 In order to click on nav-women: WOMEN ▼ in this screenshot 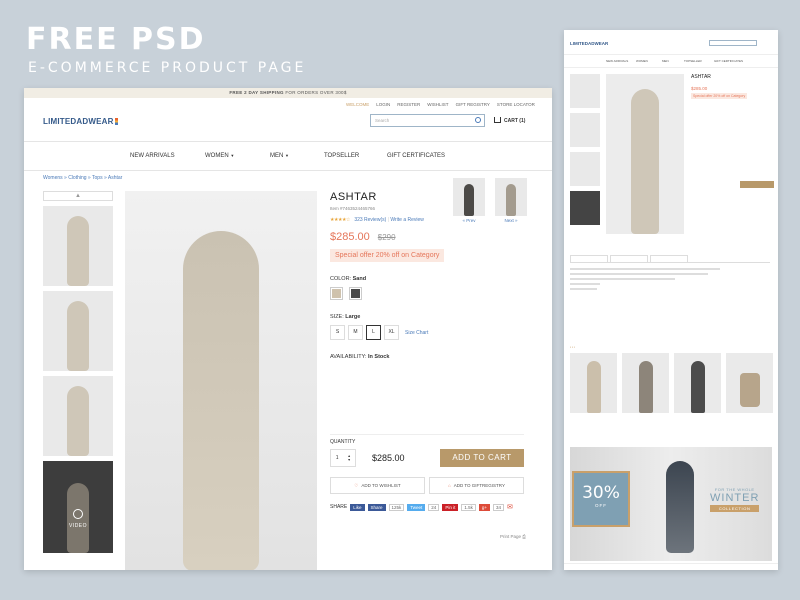, I will do `click(219, 156)`.